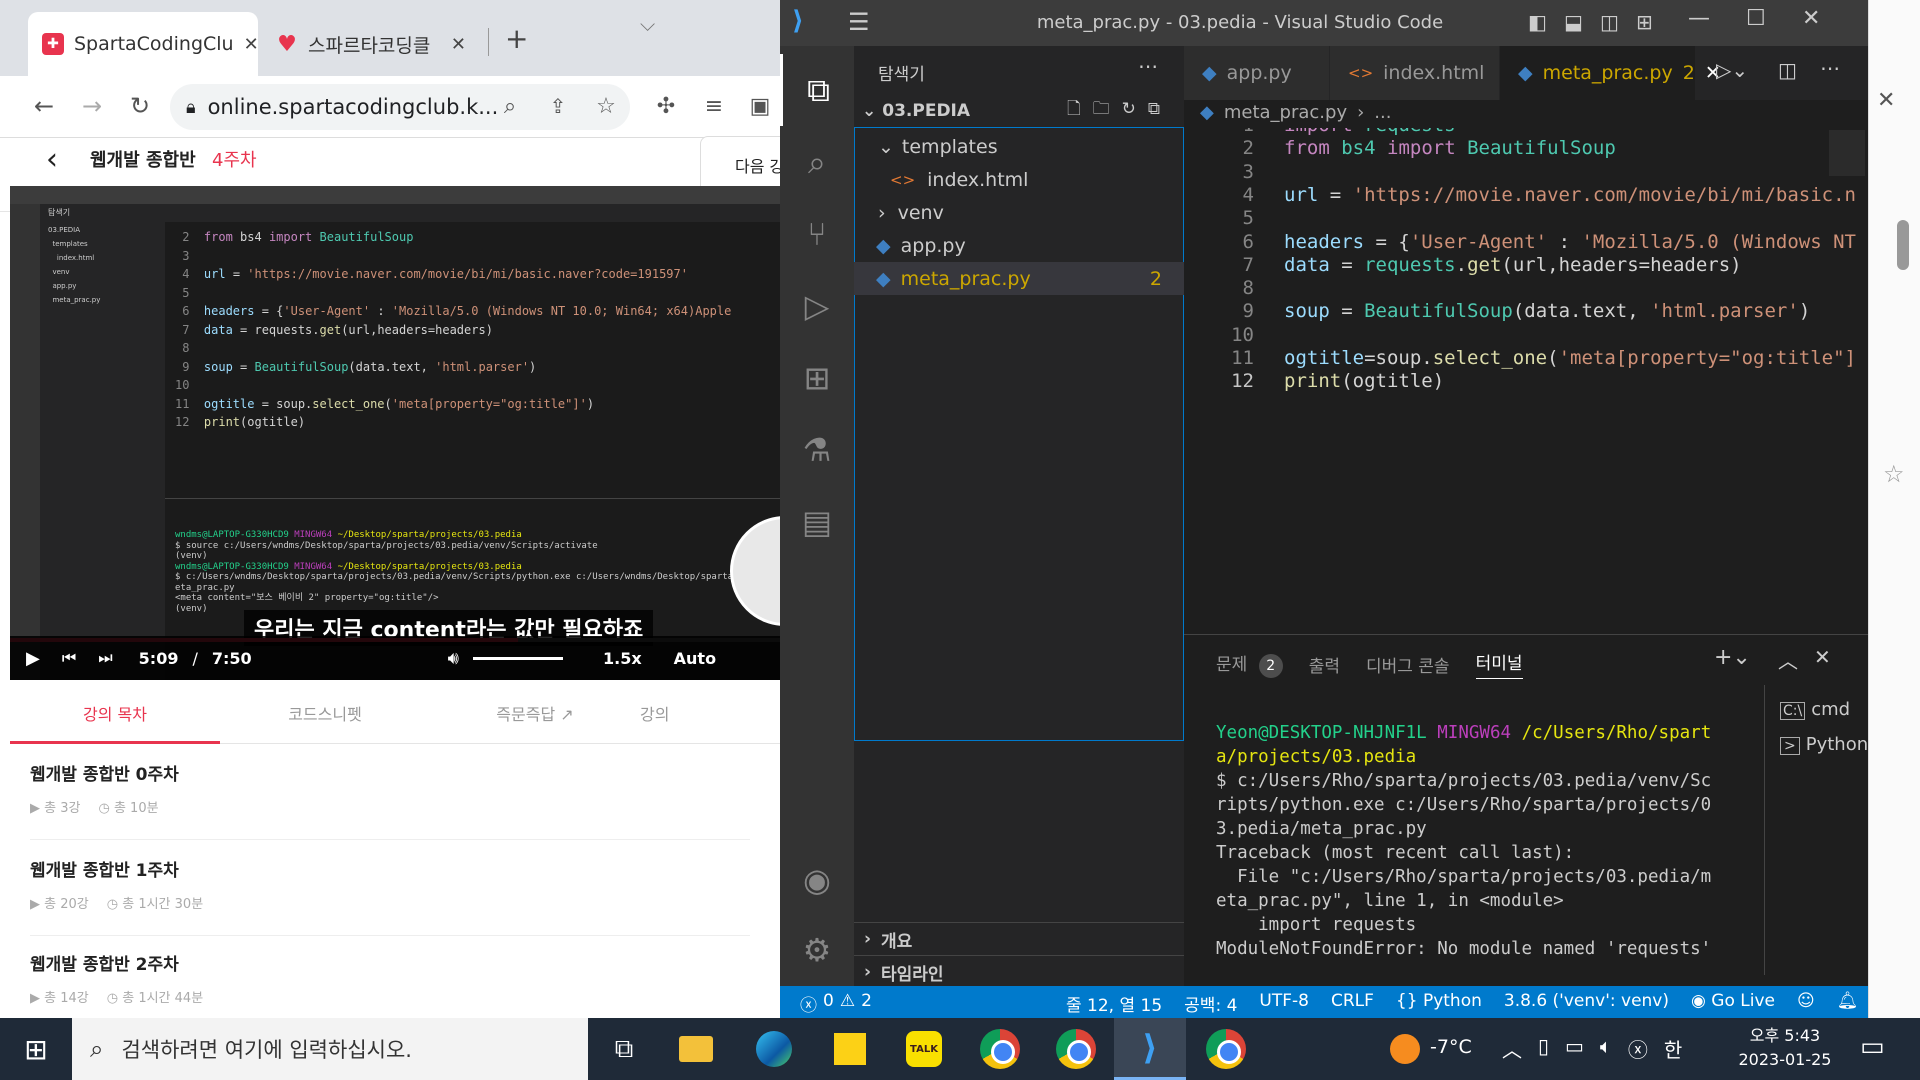 This screenshot has height=1080, width=1920. What do you see at coordinates (817, 234) in the screenshot?
I see `source-control-icon: ⑂` at bounding box center [817, 234].